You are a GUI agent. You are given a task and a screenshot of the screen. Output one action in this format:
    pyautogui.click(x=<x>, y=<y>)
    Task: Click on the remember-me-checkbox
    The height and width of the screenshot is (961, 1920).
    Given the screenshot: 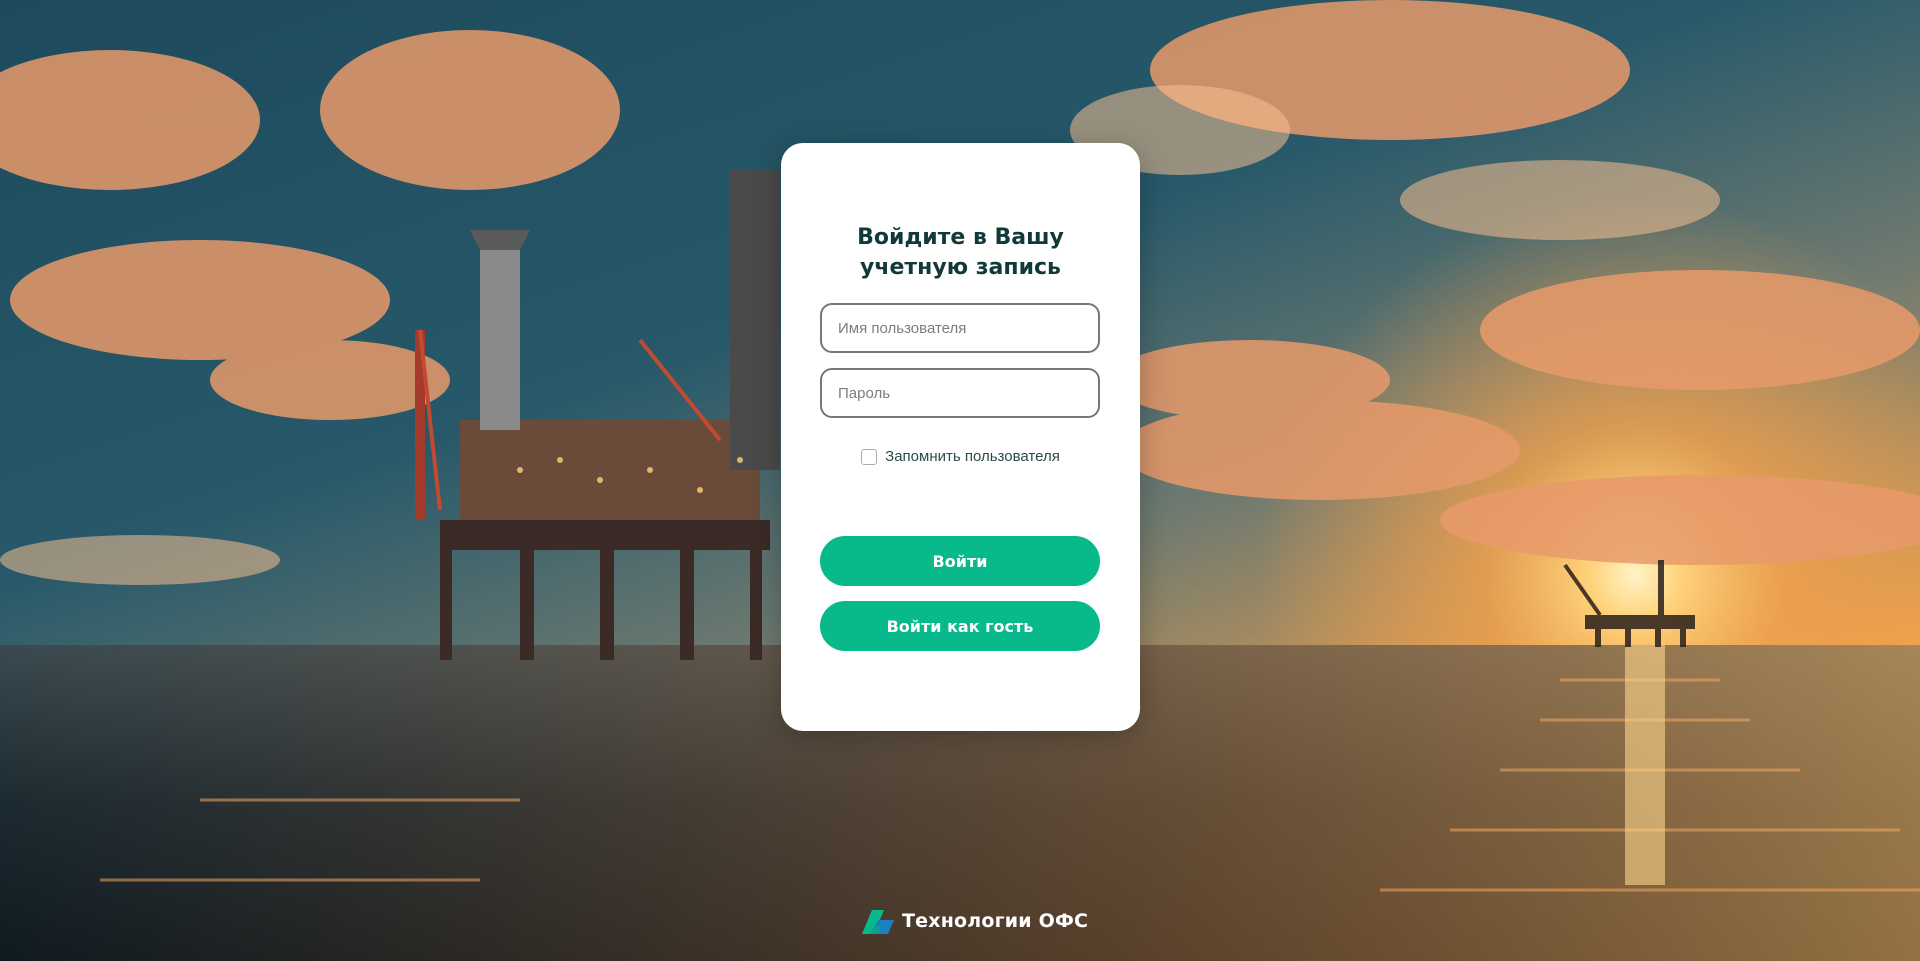 What is the action you would take?
    pyautogui.click(x=869, y=456)
    